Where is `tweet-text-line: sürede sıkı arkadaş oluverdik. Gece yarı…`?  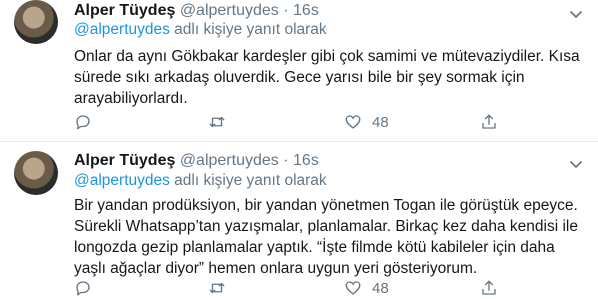 tweet-text-line: sürede sıkı arkadaş oluverdik. Gece yarı… is located at coordinates (299, 77).